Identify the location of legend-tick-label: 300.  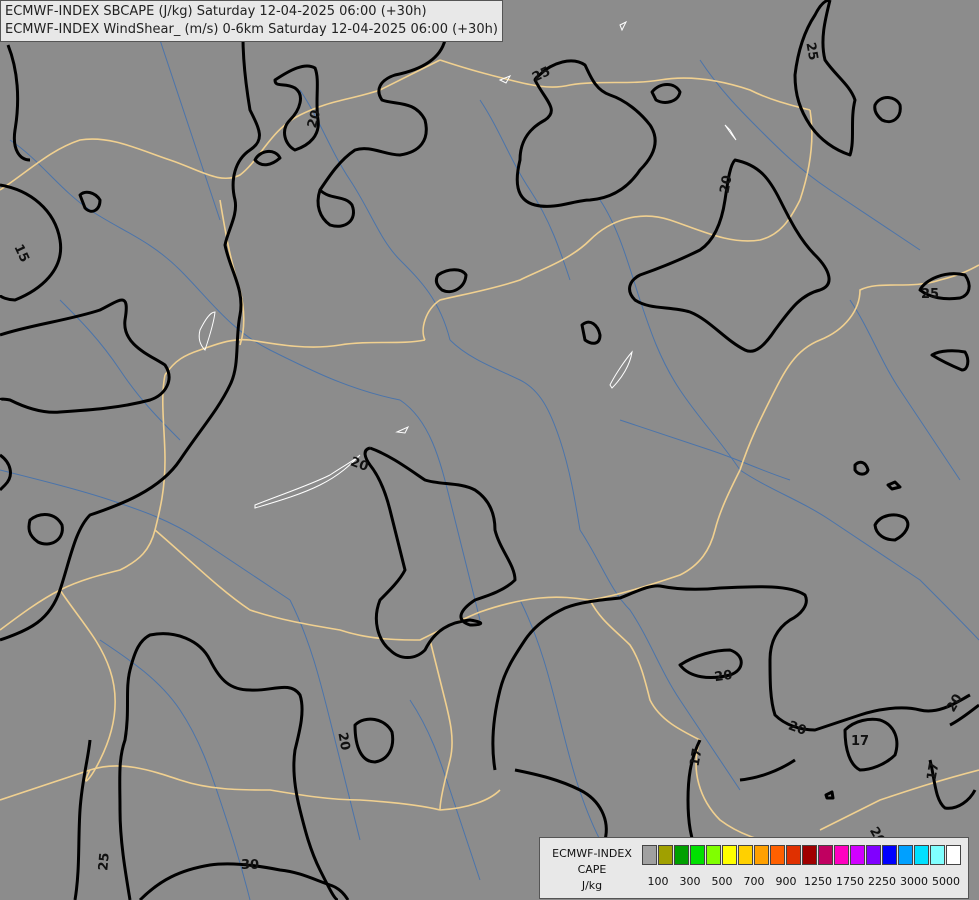
(690, 881).